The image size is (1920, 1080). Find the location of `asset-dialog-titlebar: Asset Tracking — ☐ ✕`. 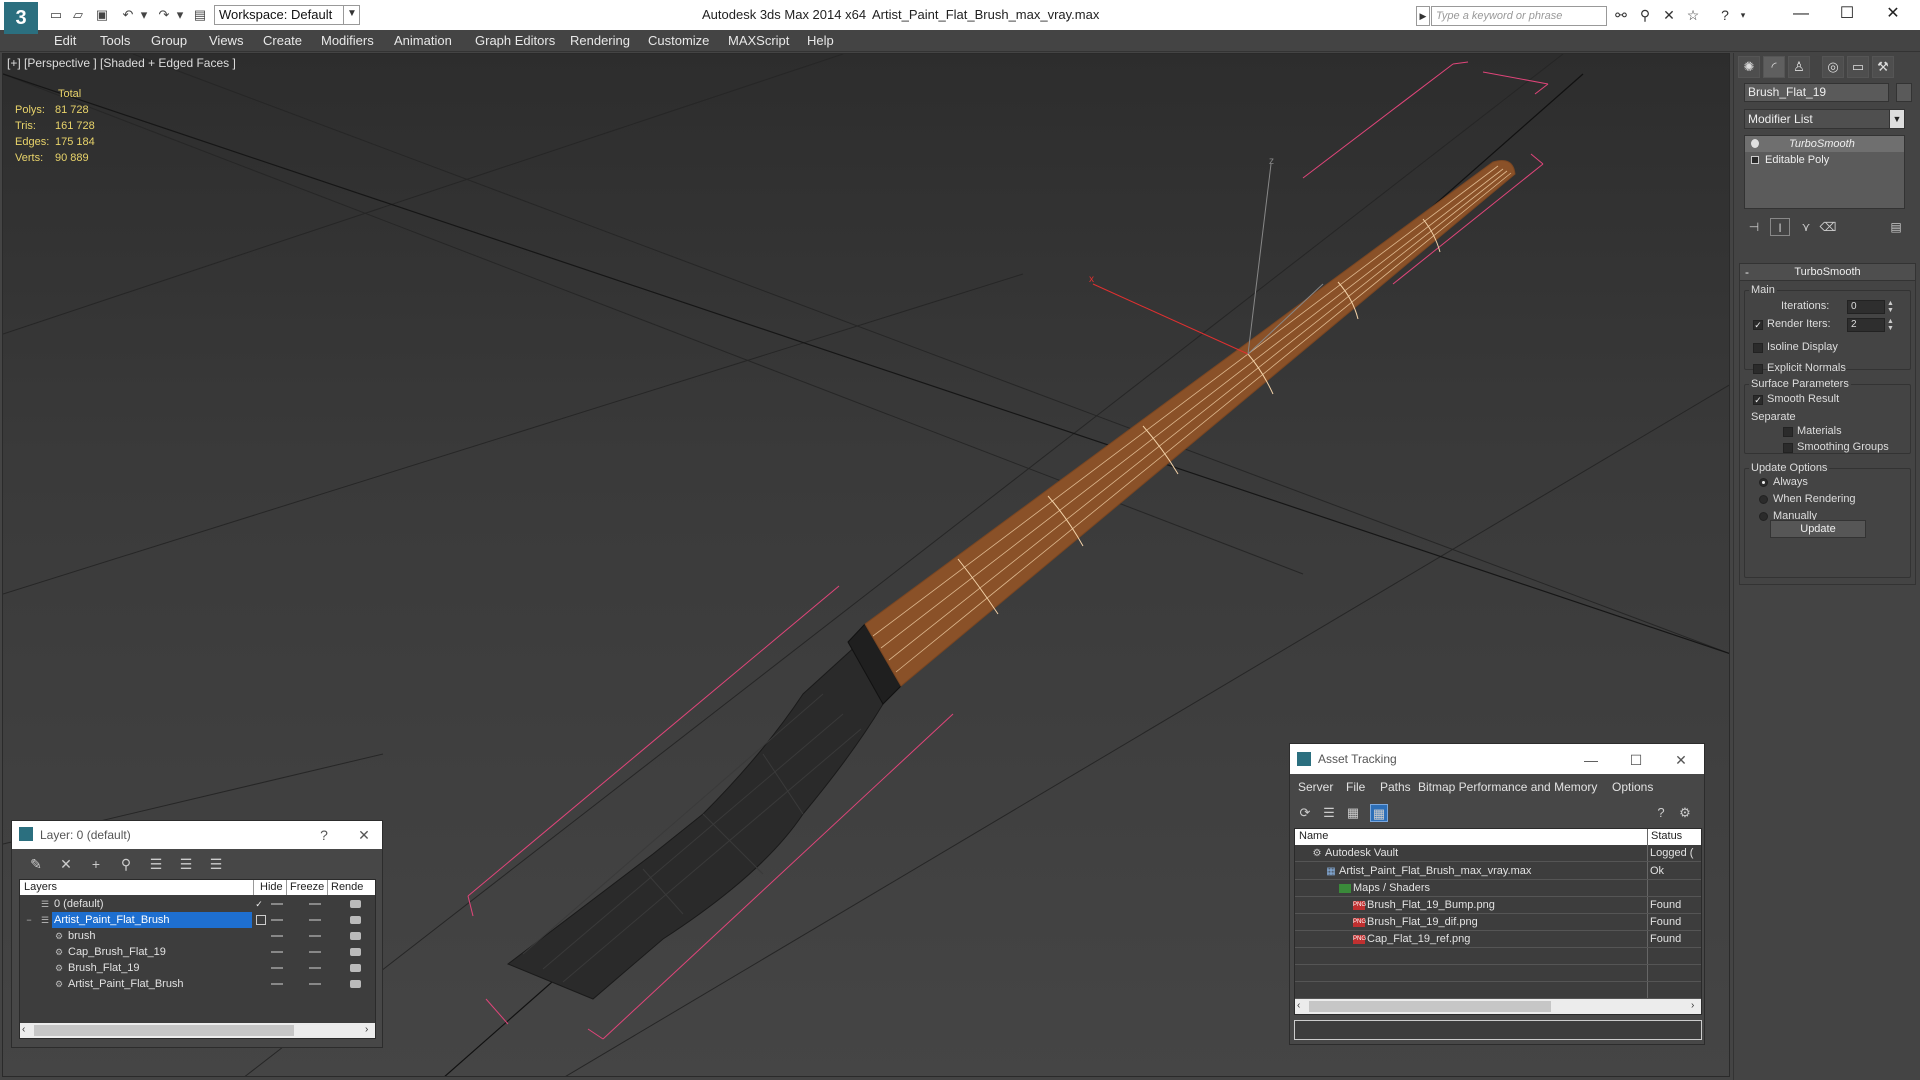

asset-dialog-titlebar: Asset Tracking — ☐ ✕ is located at coordinates (1497, 759).